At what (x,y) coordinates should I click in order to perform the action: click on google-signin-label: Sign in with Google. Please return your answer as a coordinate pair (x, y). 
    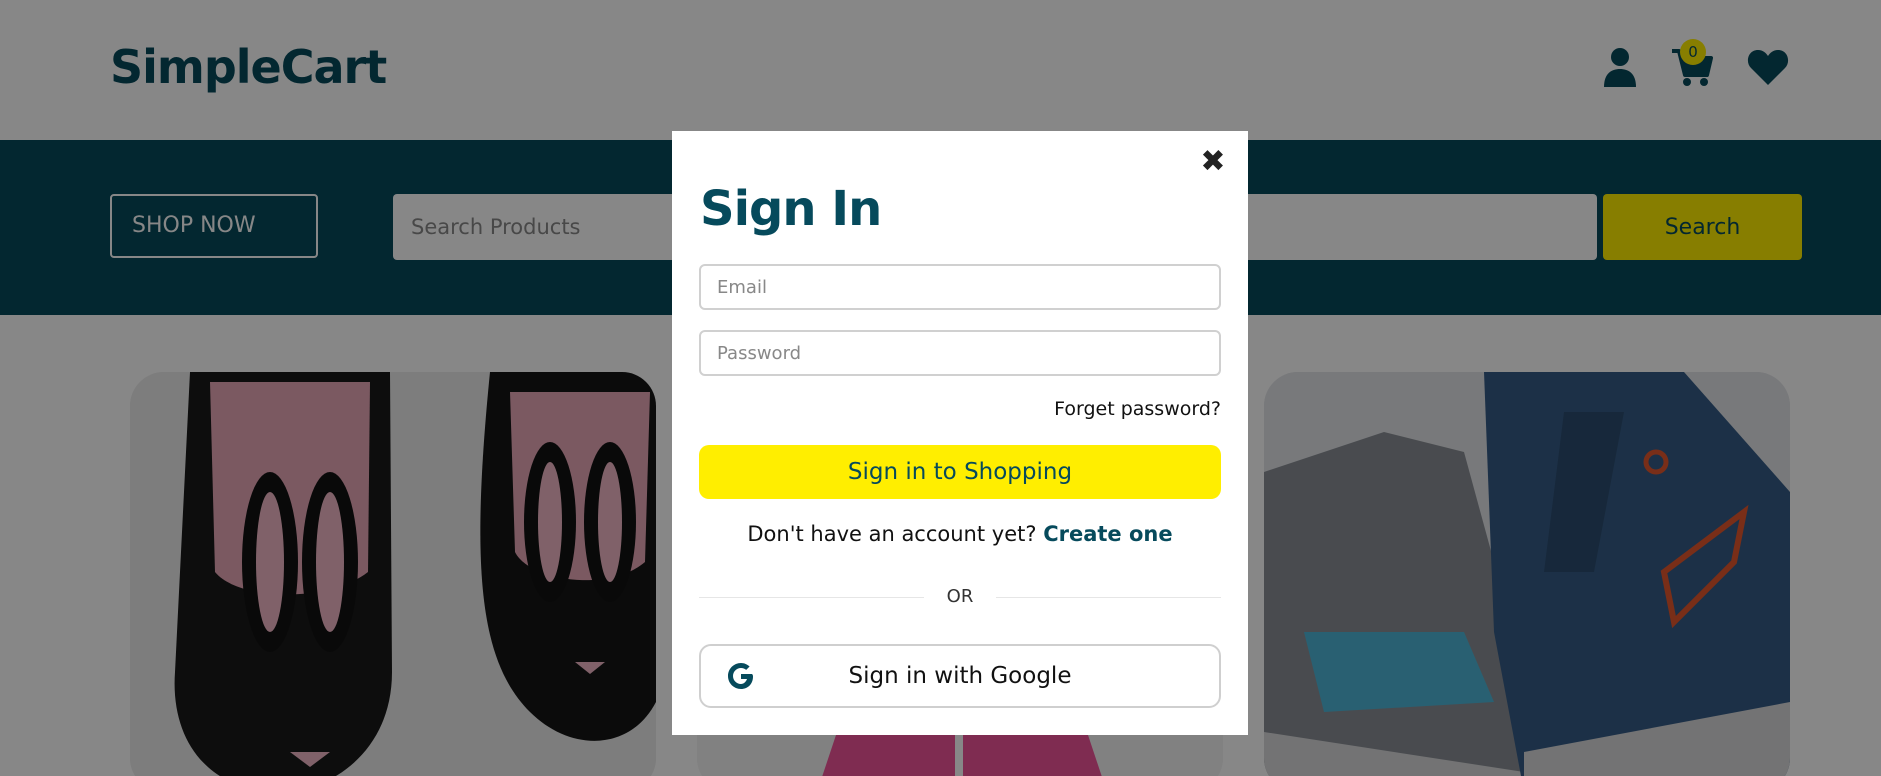
    Looking at the image, I should click on (960, 676).